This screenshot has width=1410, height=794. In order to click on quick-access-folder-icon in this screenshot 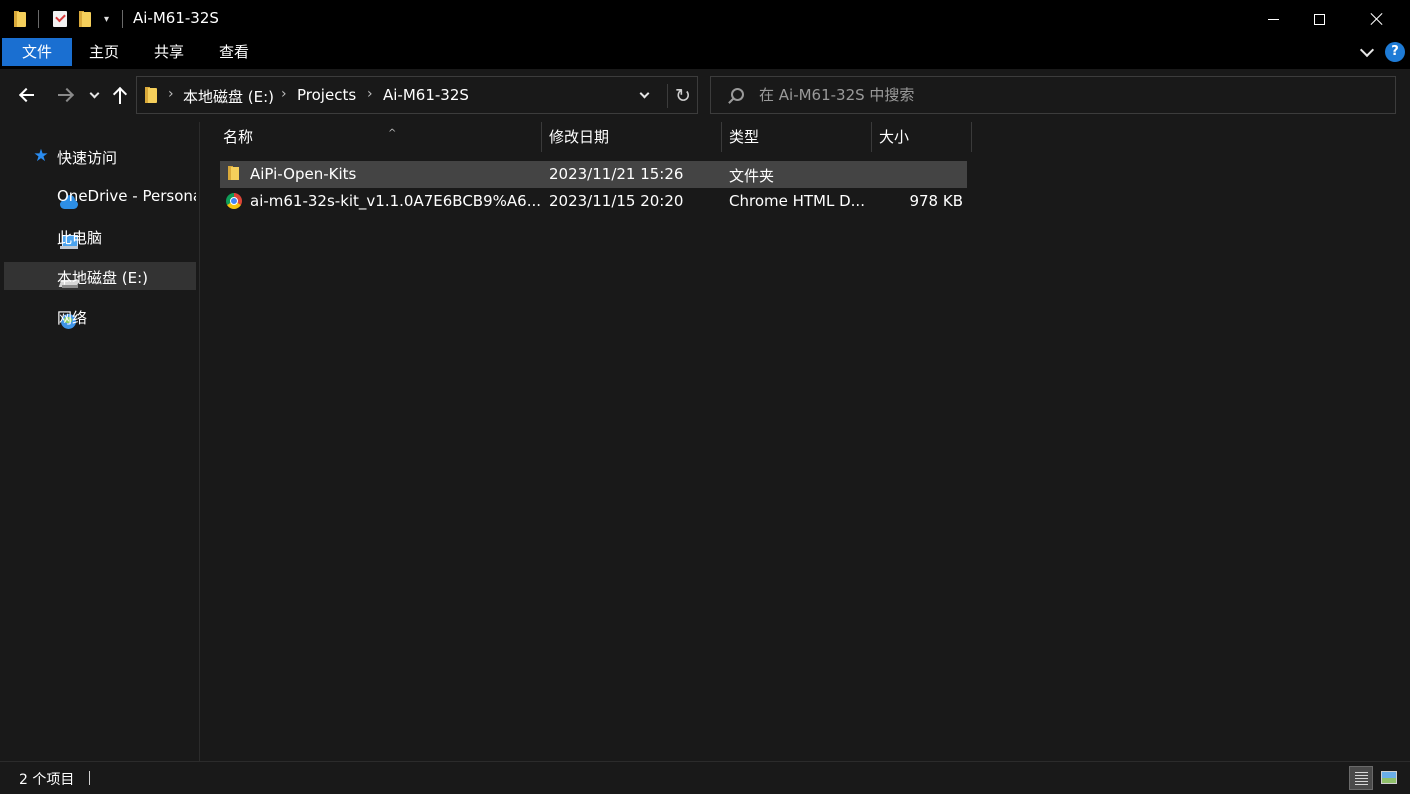, I will do `click(21, 19)`.